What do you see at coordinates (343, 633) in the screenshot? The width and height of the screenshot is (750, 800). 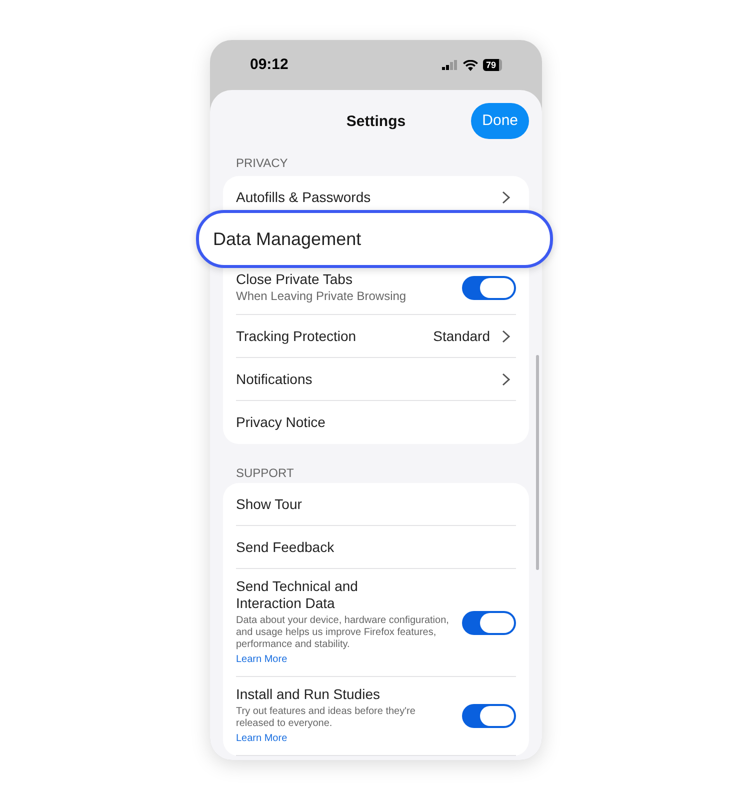 I see `setting-description: Data about your device, hardware configuration, and usage helps us improve Firefox features, performance and stability.` at bounding box center [343, 633].